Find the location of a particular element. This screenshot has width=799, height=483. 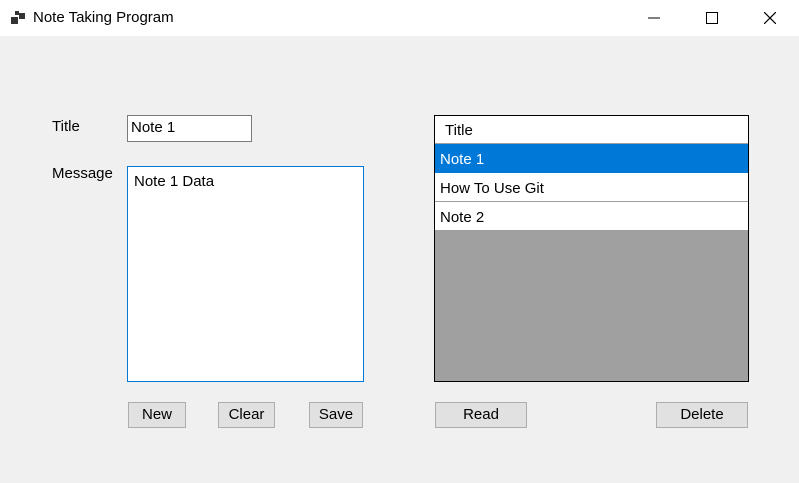

window-title: Note Taking Program is located at coordinates (103, 17).